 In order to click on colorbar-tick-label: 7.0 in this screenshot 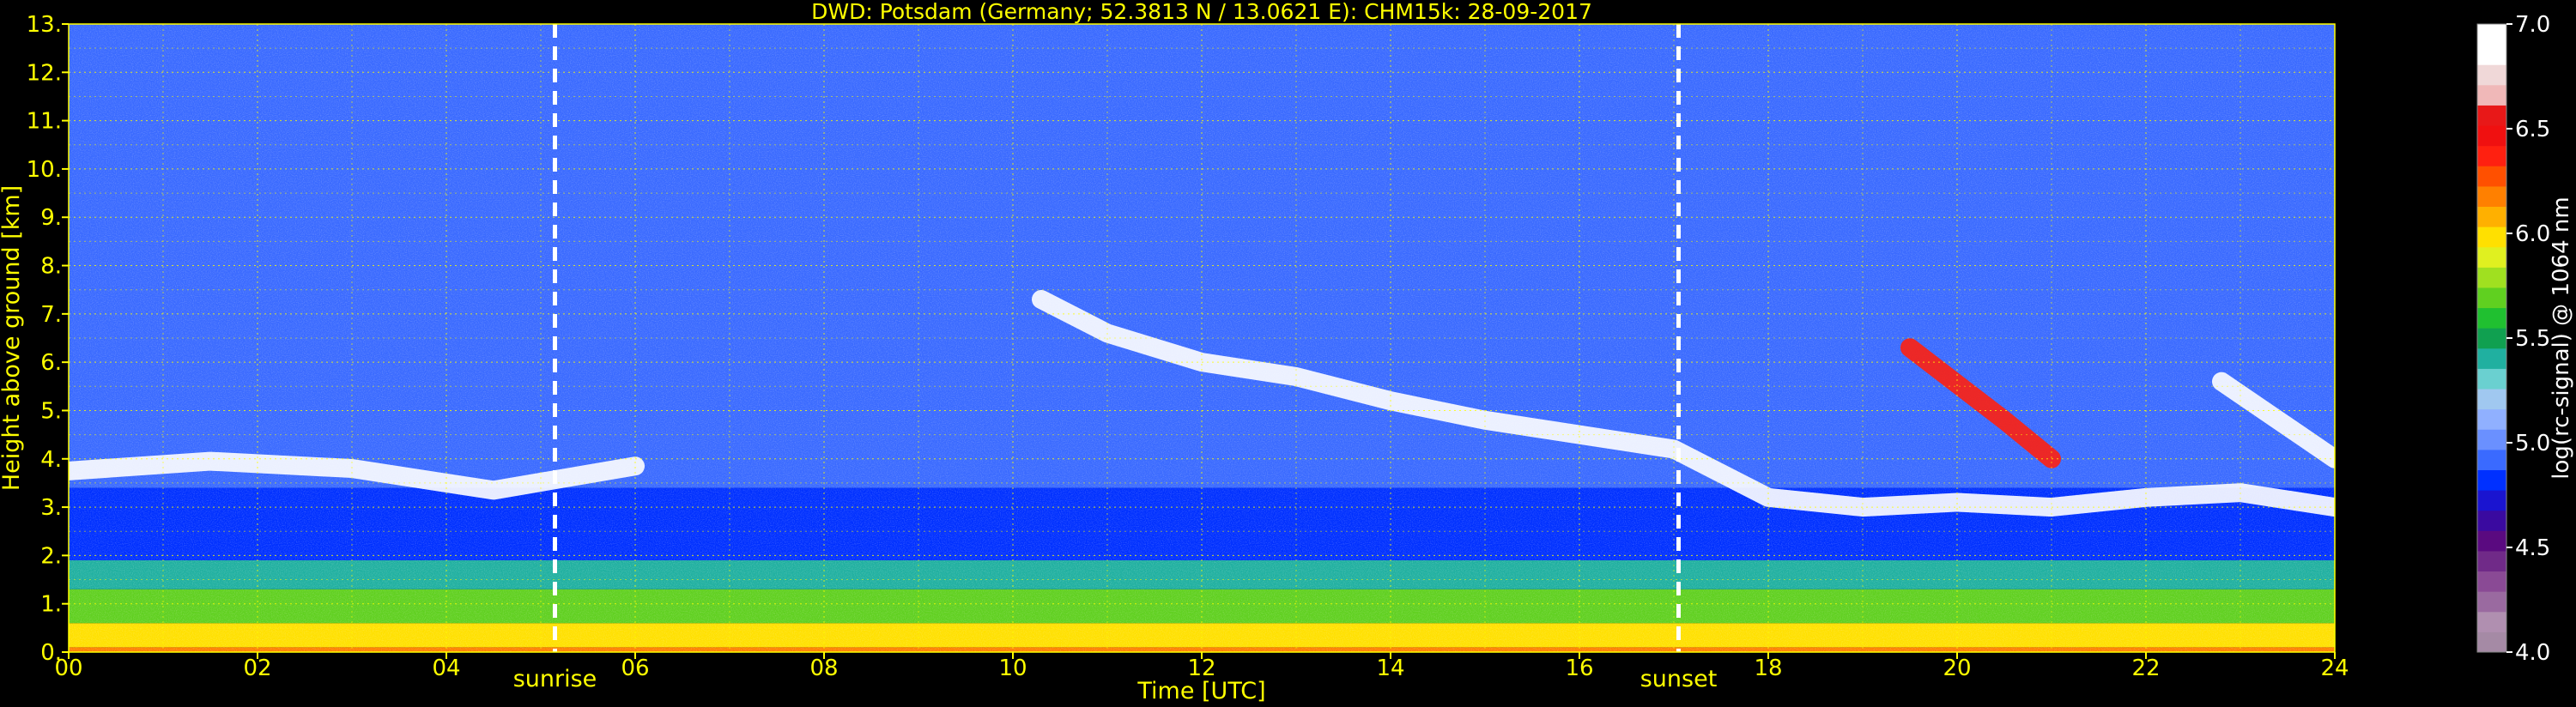, I will do `click(2532, 25)`.